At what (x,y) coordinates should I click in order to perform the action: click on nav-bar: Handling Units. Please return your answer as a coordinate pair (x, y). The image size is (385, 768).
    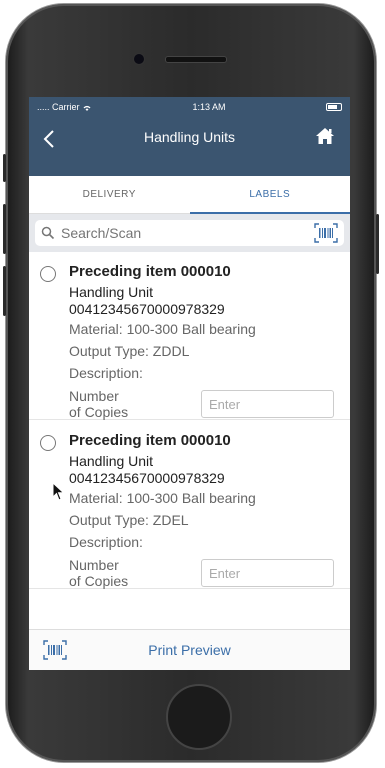
    Looking at the image, I should click on (189, 146).